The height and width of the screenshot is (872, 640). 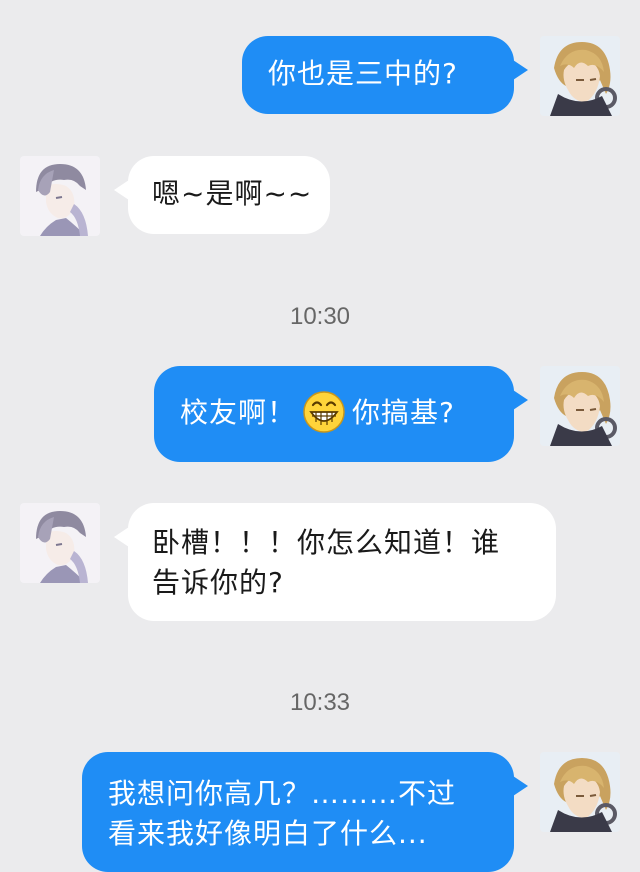 What do you see at coordinates (320, 316) in the screenshot?
I see `message-timestamp: 10:30` at bounding box center [320, 316].